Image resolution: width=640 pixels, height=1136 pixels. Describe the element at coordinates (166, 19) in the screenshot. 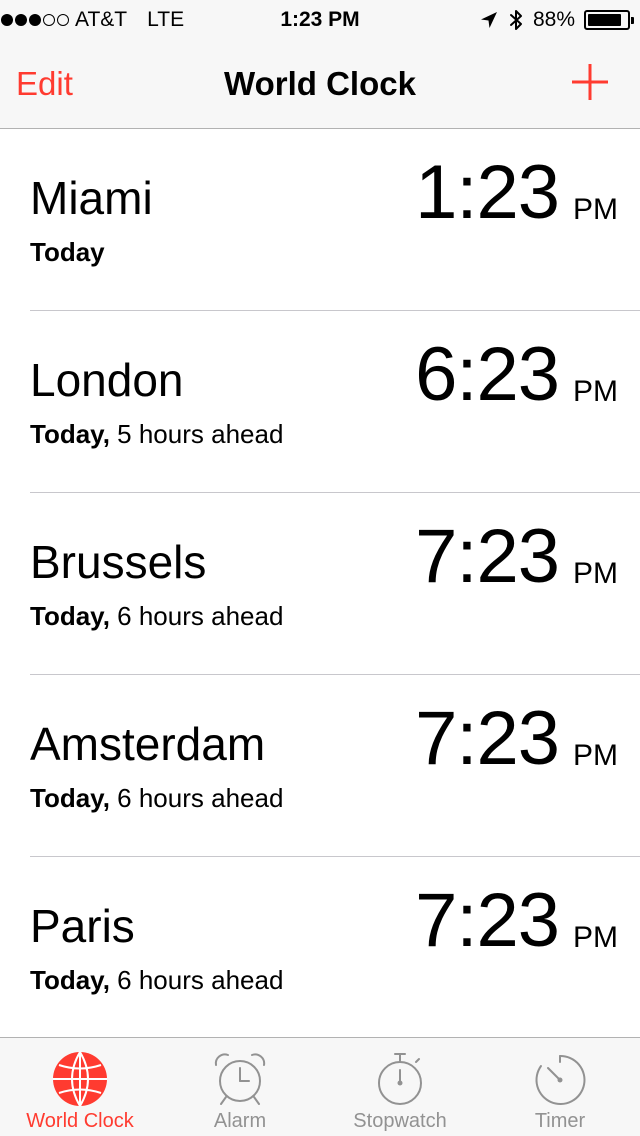

I see `network-type: LTE` at that location.